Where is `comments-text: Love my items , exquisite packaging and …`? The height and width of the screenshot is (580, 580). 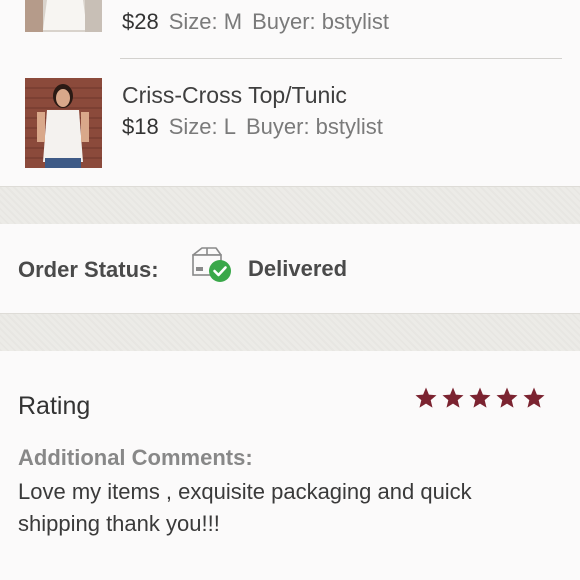
comments-text: Love my items , exquisite packaging and … is located at coordinates (245, 507).